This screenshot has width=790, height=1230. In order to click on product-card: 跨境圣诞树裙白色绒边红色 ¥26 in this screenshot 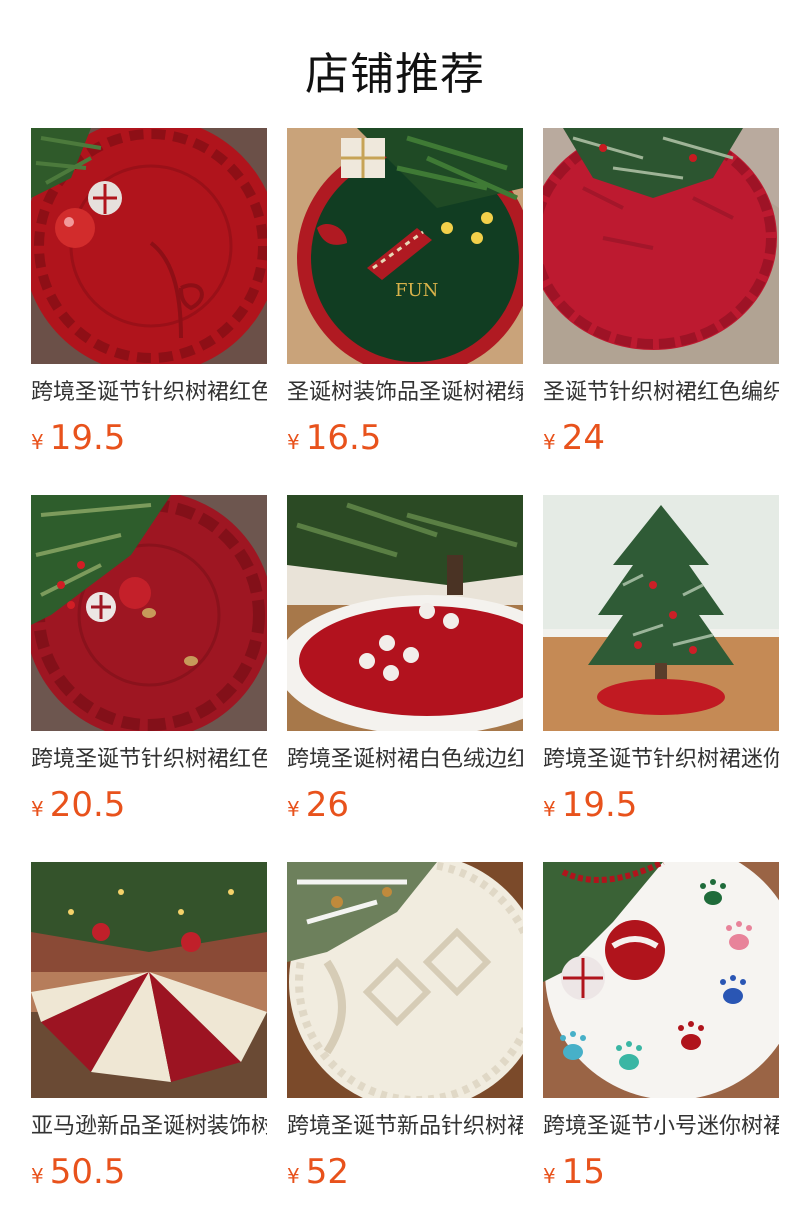, I will do `click(405, 678)`.